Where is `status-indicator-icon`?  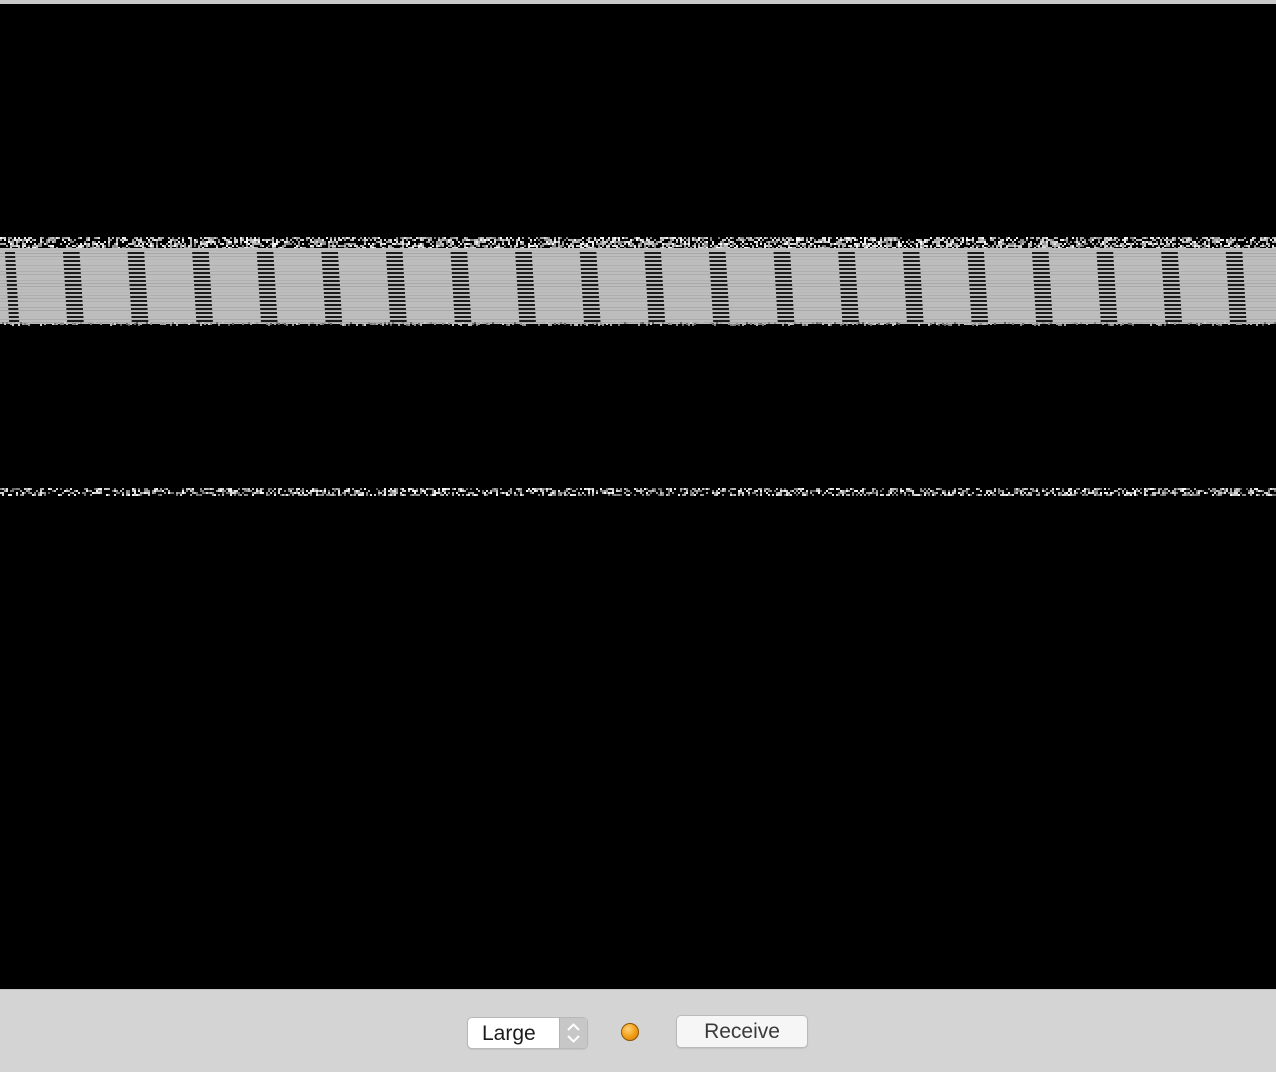
status-indicator-icon is located at coordinates (630, 1032).